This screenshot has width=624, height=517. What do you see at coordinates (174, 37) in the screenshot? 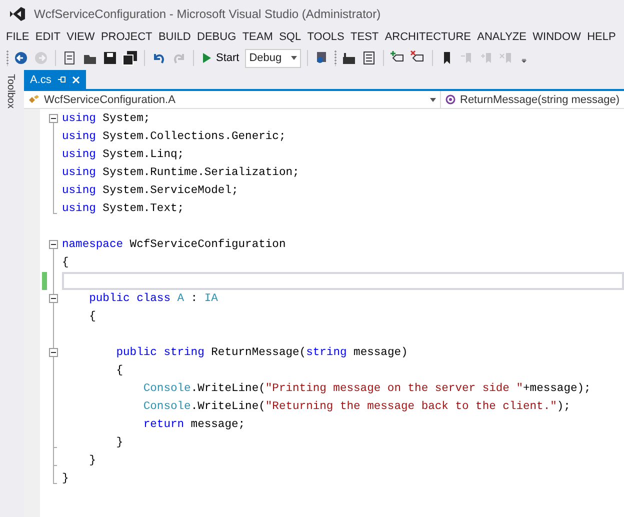
I see `menu-item: BUILD` at bounding box center [174, 37].